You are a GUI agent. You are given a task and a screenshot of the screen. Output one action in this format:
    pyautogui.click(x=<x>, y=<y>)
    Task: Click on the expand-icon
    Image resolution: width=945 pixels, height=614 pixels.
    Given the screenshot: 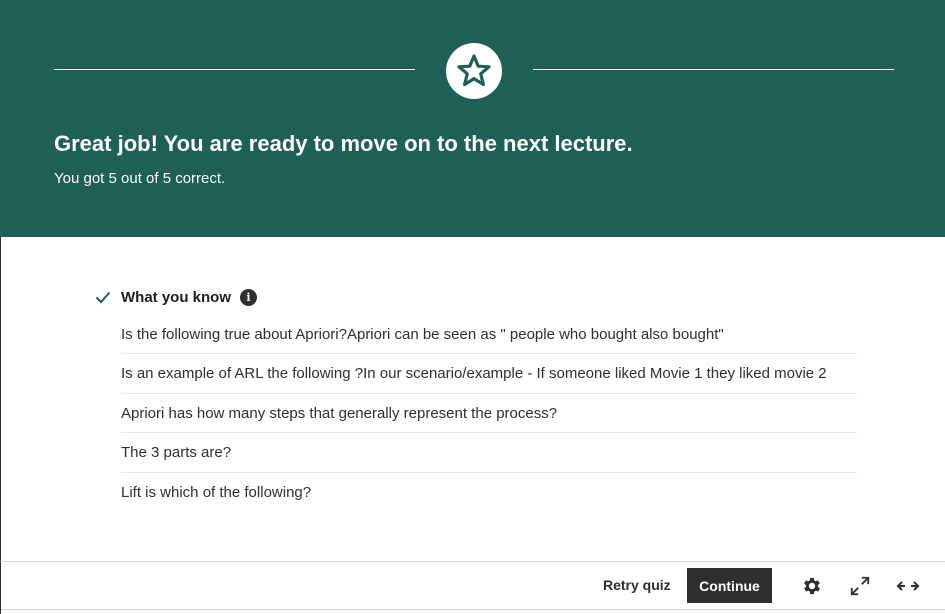 What is the action you would take?
    pyautogui.click(x=860, y=586)
    